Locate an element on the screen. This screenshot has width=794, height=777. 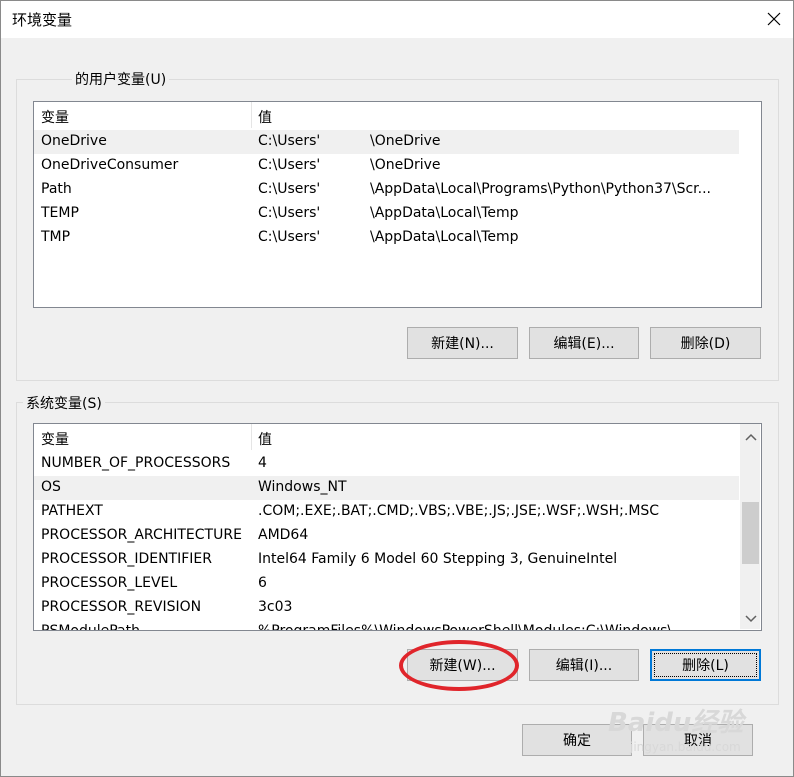
scroll-thumb is located at coordinates (750, 533).